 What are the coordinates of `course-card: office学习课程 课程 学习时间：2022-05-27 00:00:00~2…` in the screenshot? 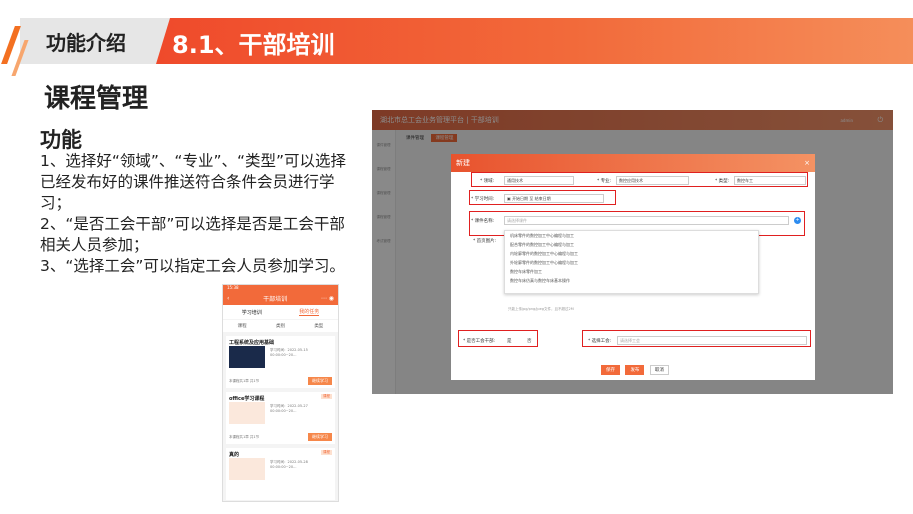 It's located at (280, 418).